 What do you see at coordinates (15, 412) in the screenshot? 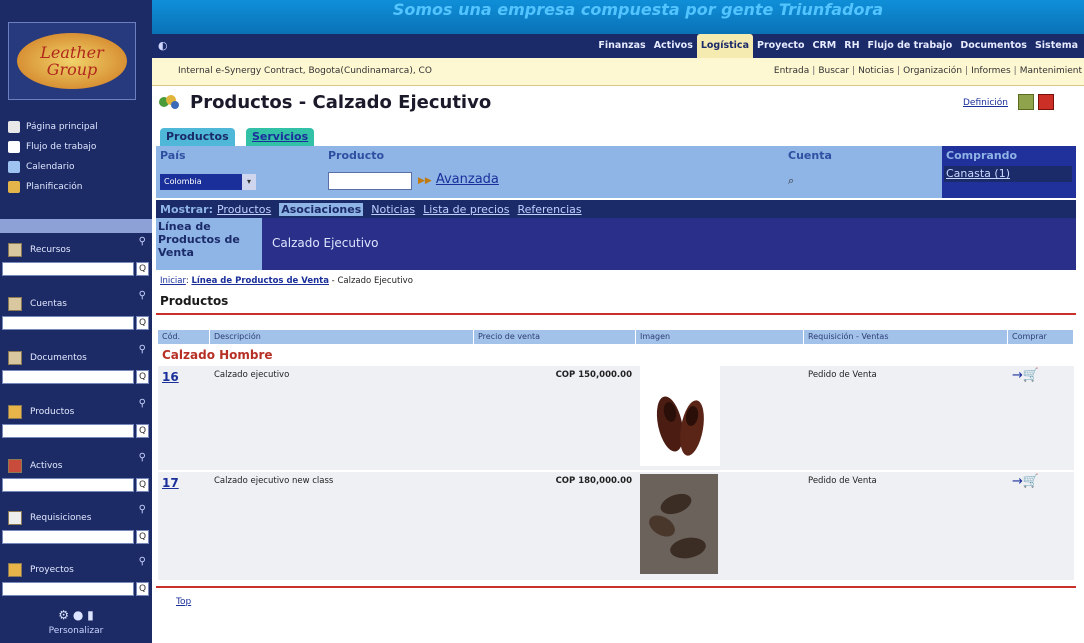
I see `products-icon` at bounding box center [15, 412].